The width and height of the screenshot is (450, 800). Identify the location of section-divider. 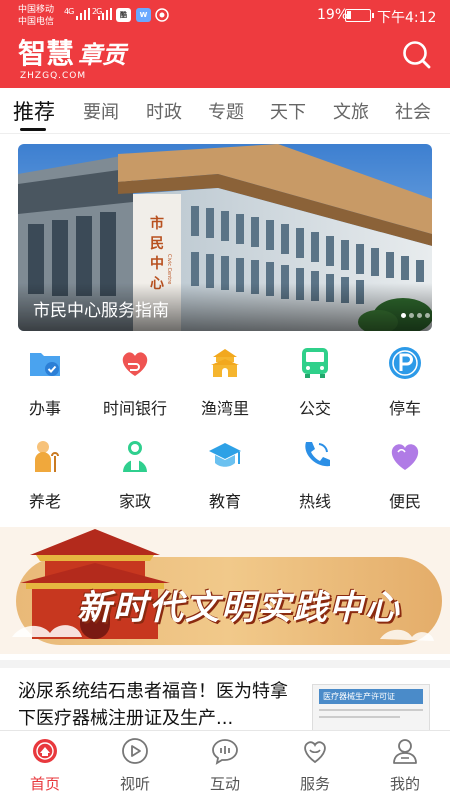
(225, 664).